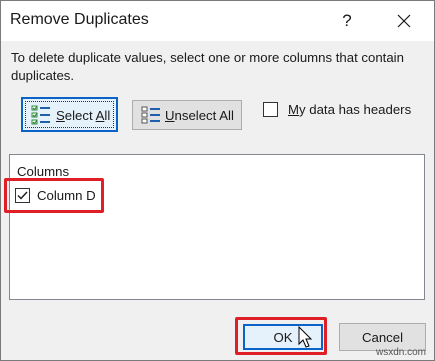  What do you see at coordinates (79, 19) in the screenshot?
I see `dialog-title: Remove Duplicates` at bounding box center [79, 19].